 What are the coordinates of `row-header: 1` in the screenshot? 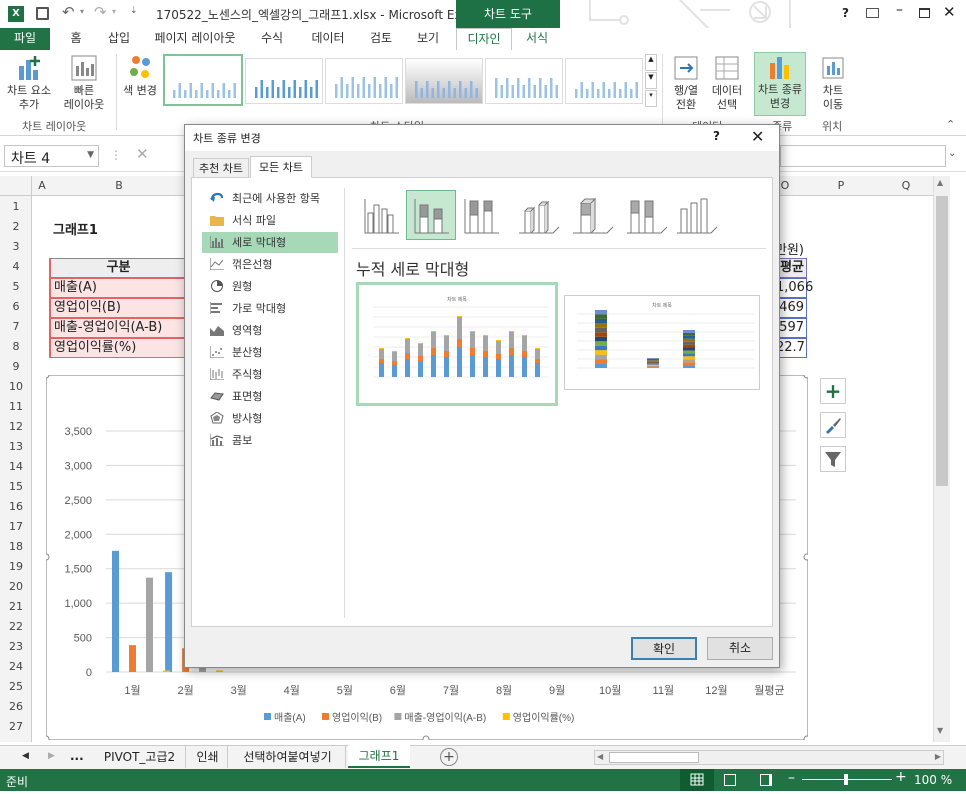 It's located at (16, 206).